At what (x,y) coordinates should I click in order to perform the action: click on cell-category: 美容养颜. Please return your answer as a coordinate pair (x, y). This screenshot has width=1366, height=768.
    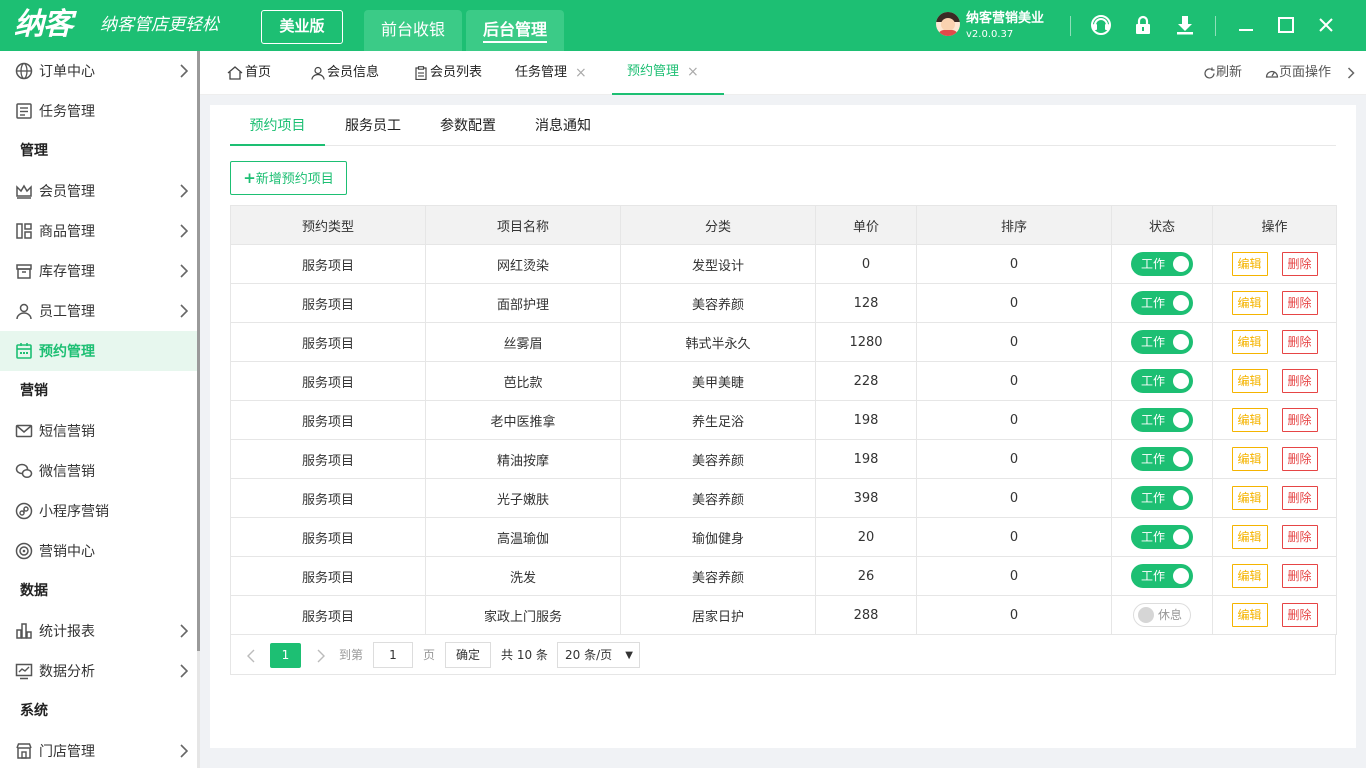
    Looking at the image, I should click on (718, 459).